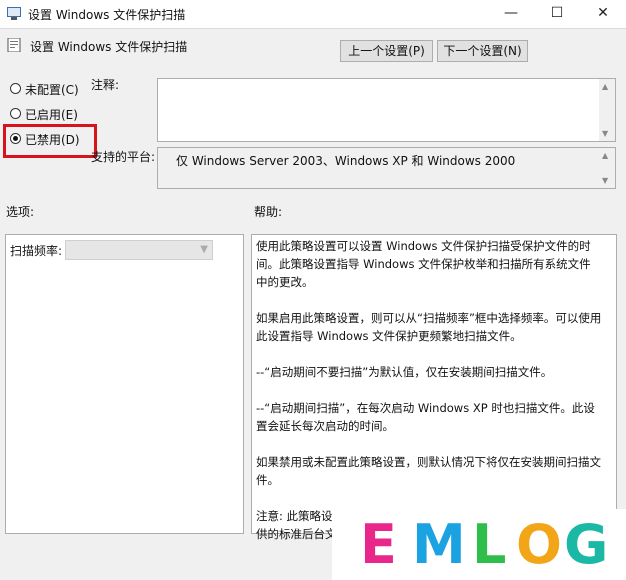 The height and width of the screenshot is (580, 626). What do you see at coordinates (123, 157) in the screenshot?
I see `platform-label: 支持的平台:` at bounding box center [123, 157].